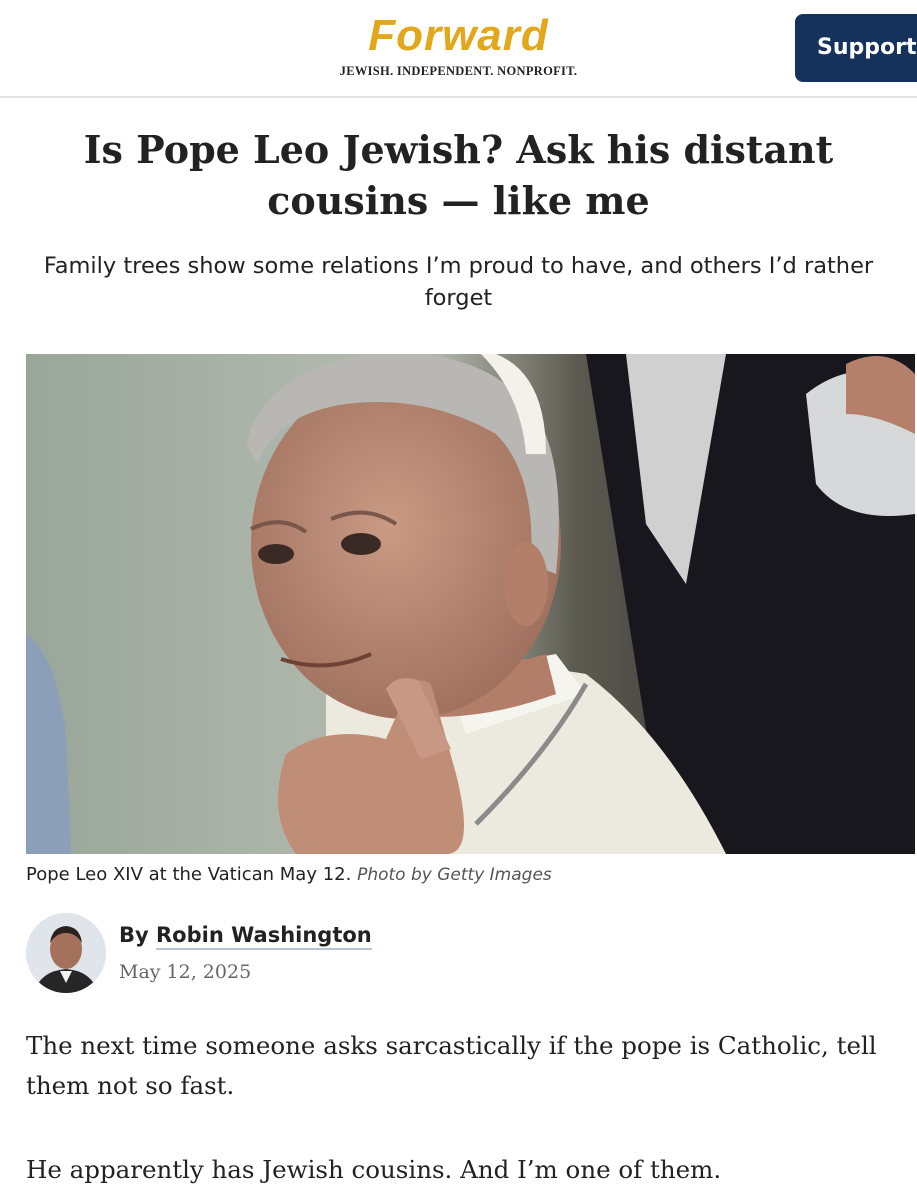  What do you see at coordinates (185, 972) in the screenshot?
I see `publish-date: May 12, 2025` at bounding box center [185, 972].